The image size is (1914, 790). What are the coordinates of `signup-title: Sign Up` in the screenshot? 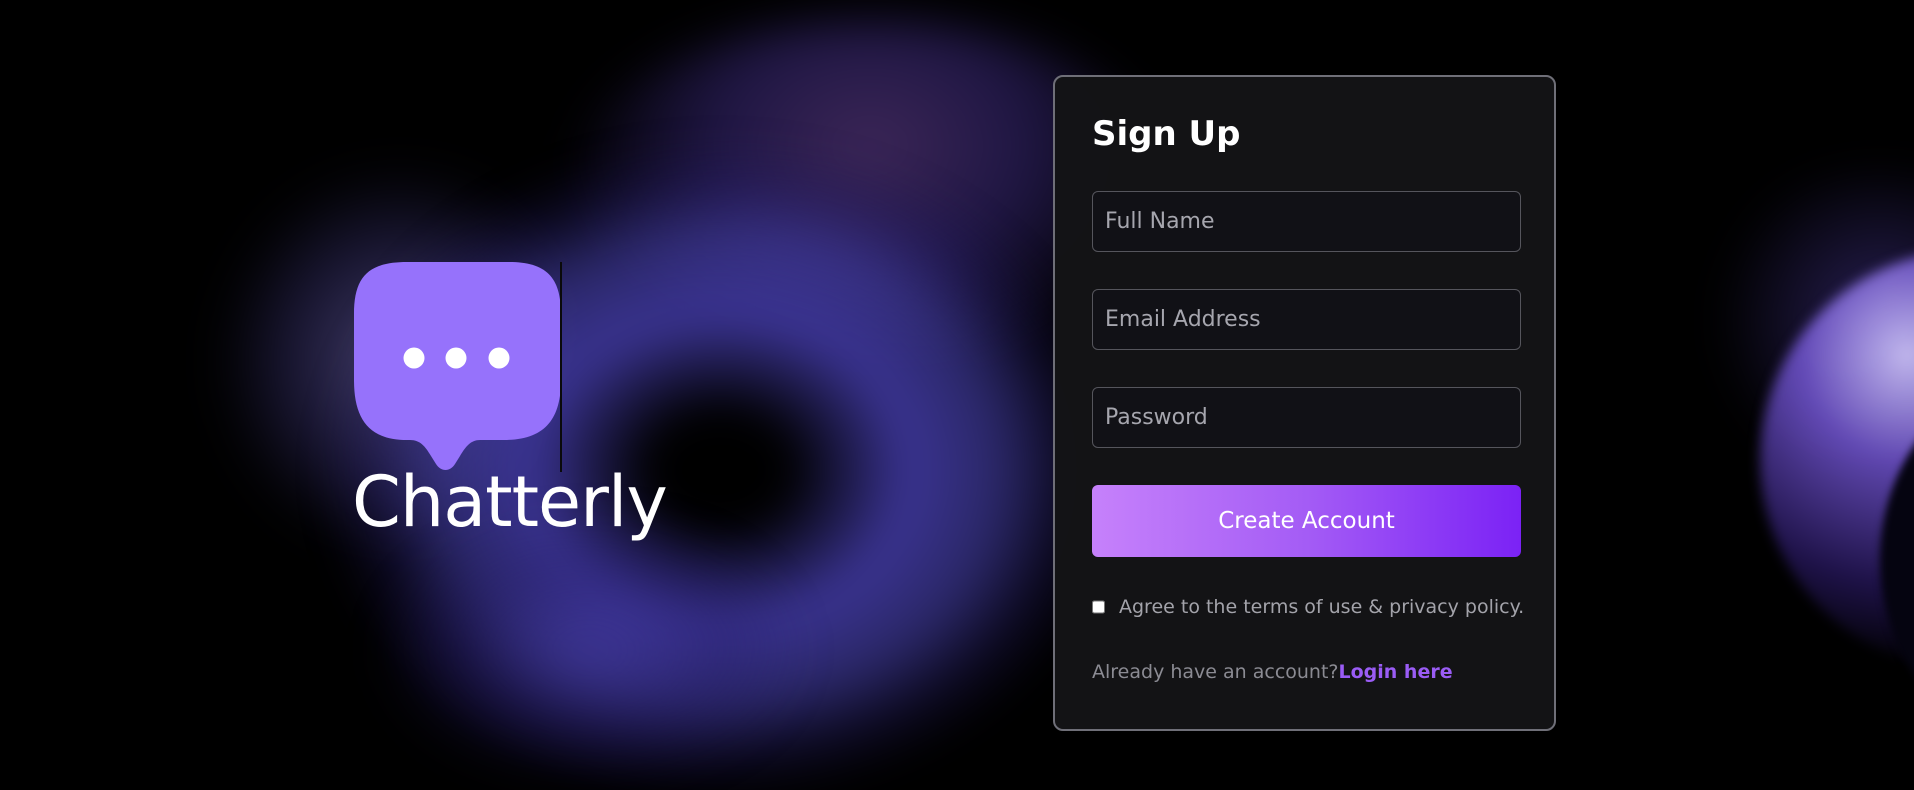 It's located at (1166, 134).